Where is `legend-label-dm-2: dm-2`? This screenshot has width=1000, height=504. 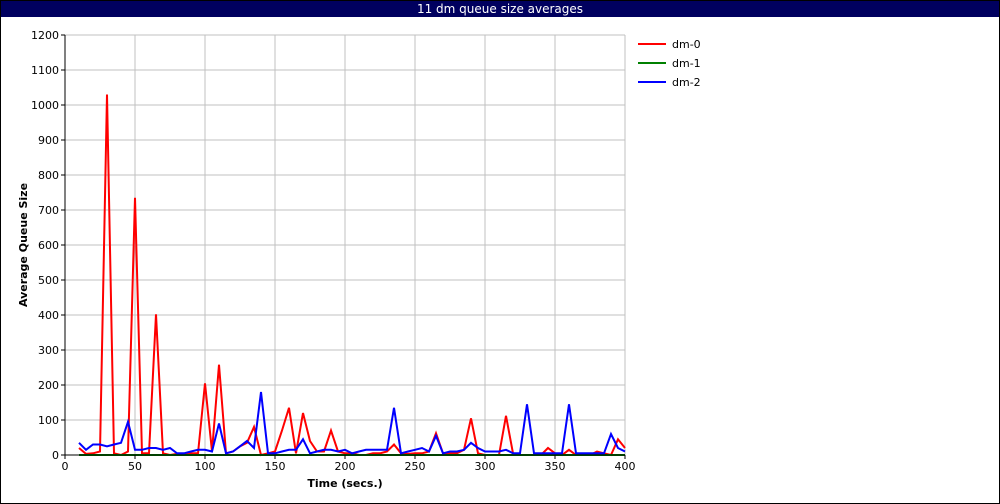 legend-label-dm-2: dm-2 is located at coordinates (686, 82).